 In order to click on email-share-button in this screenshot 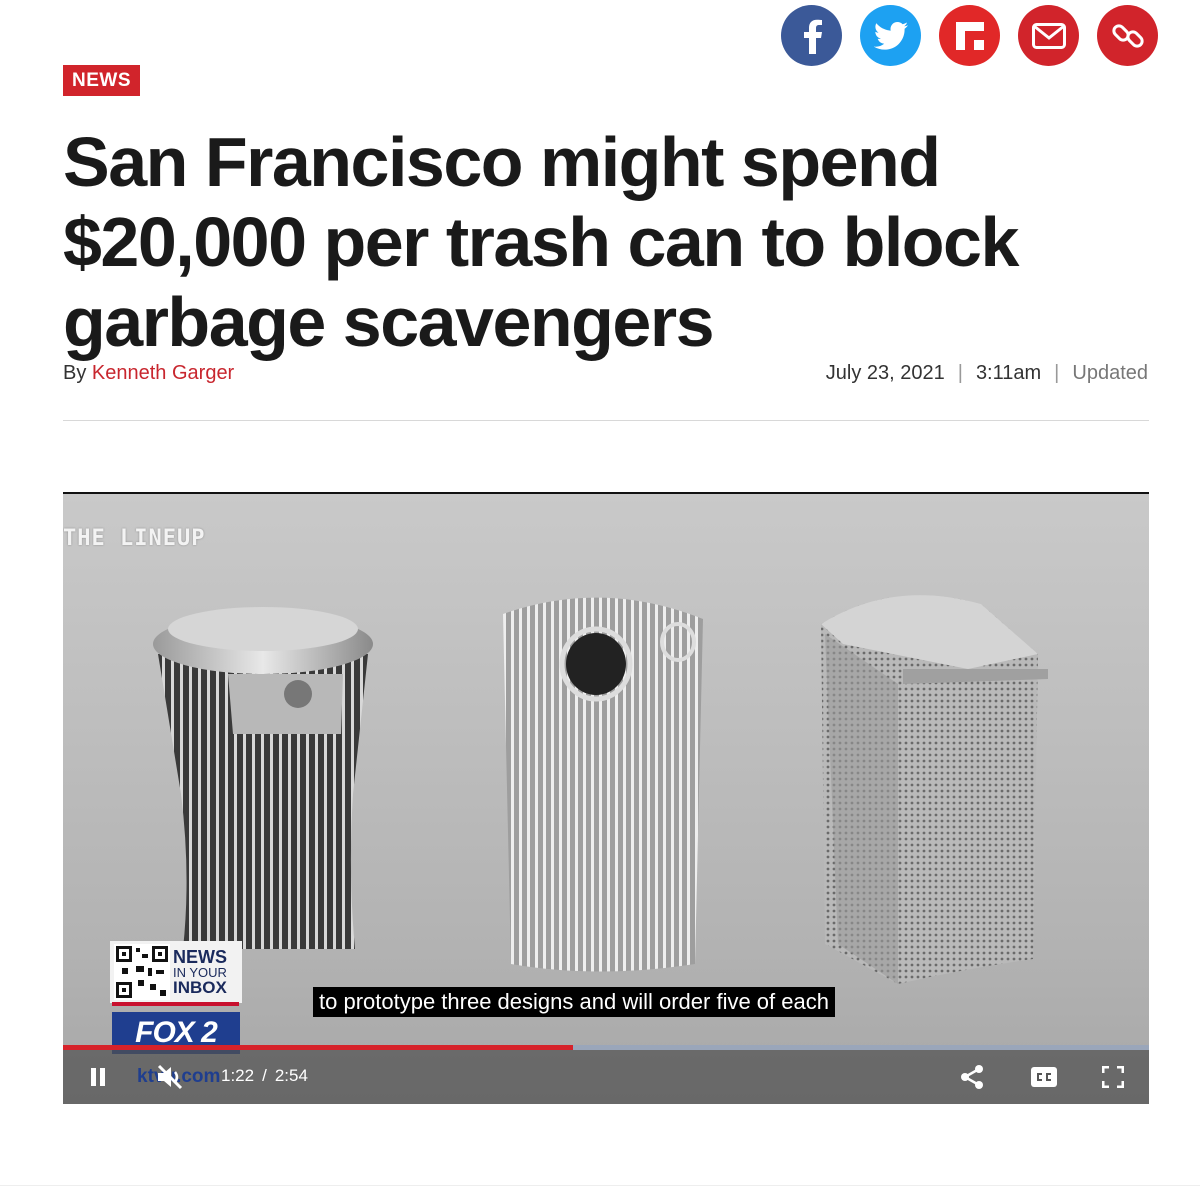, I will do `click(1048, 35)`.